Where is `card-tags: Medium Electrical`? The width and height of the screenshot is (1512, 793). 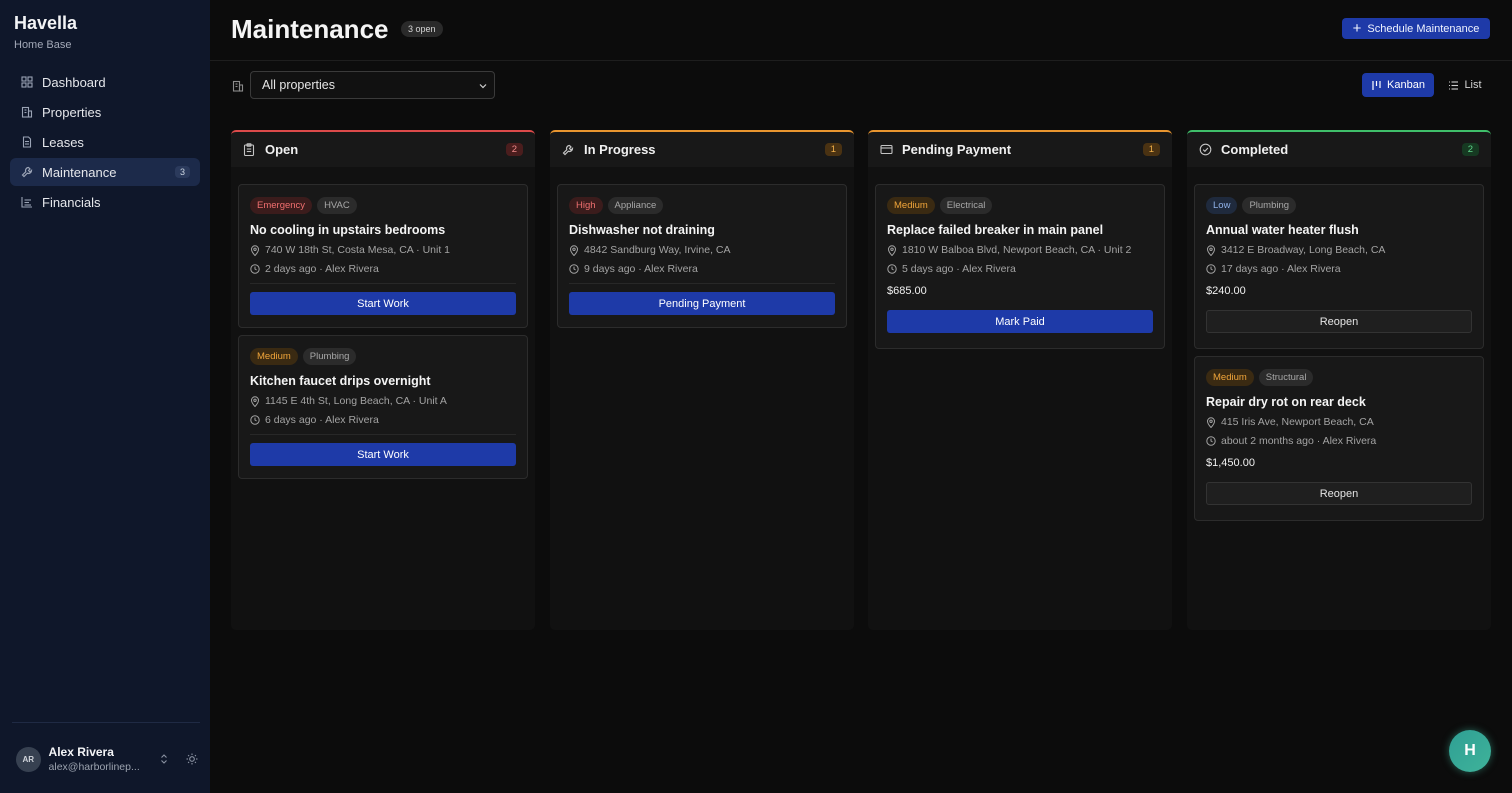 card-tags: Medium Electrical is located at coordinates (1020, 205).